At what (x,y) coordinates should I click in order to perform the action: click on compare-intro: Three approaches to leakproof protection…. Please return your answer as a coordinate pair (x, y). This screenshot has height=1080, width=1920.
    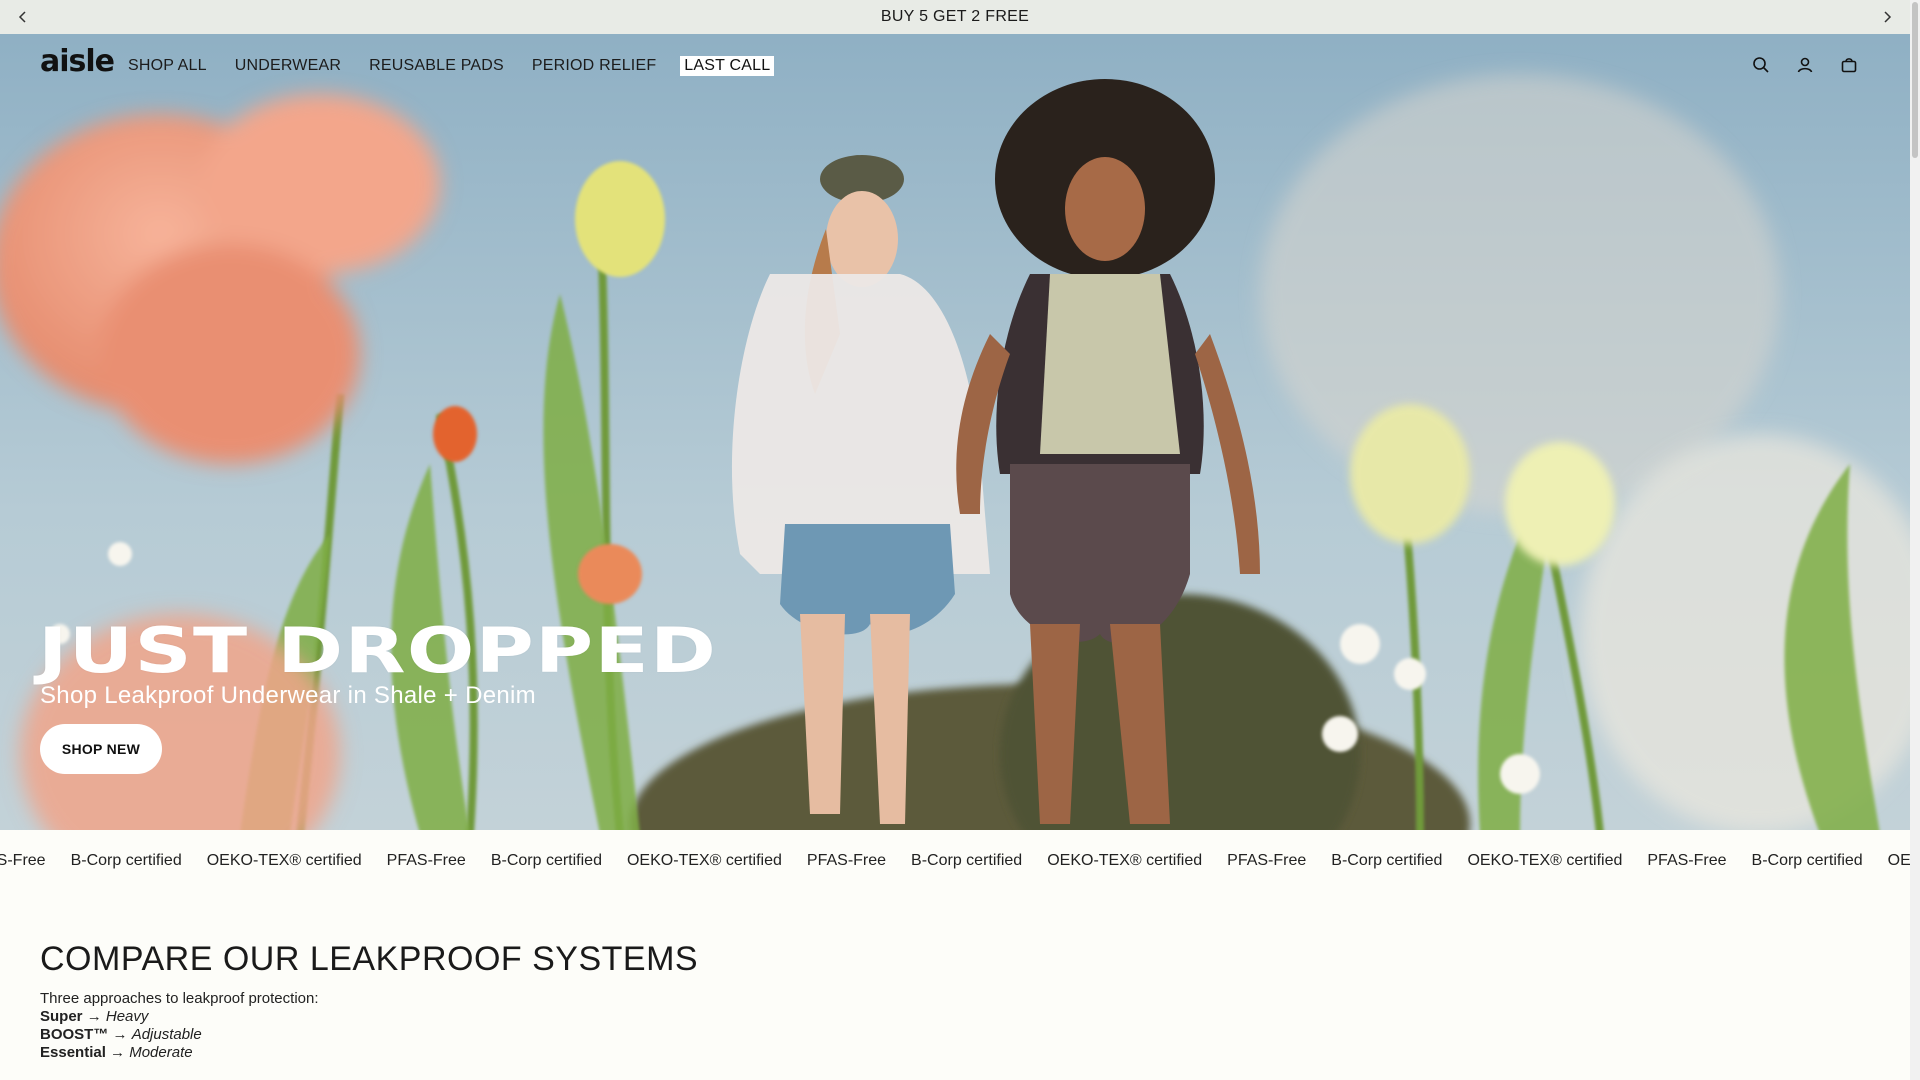
    Looking at the image, I should click on (179, 998).